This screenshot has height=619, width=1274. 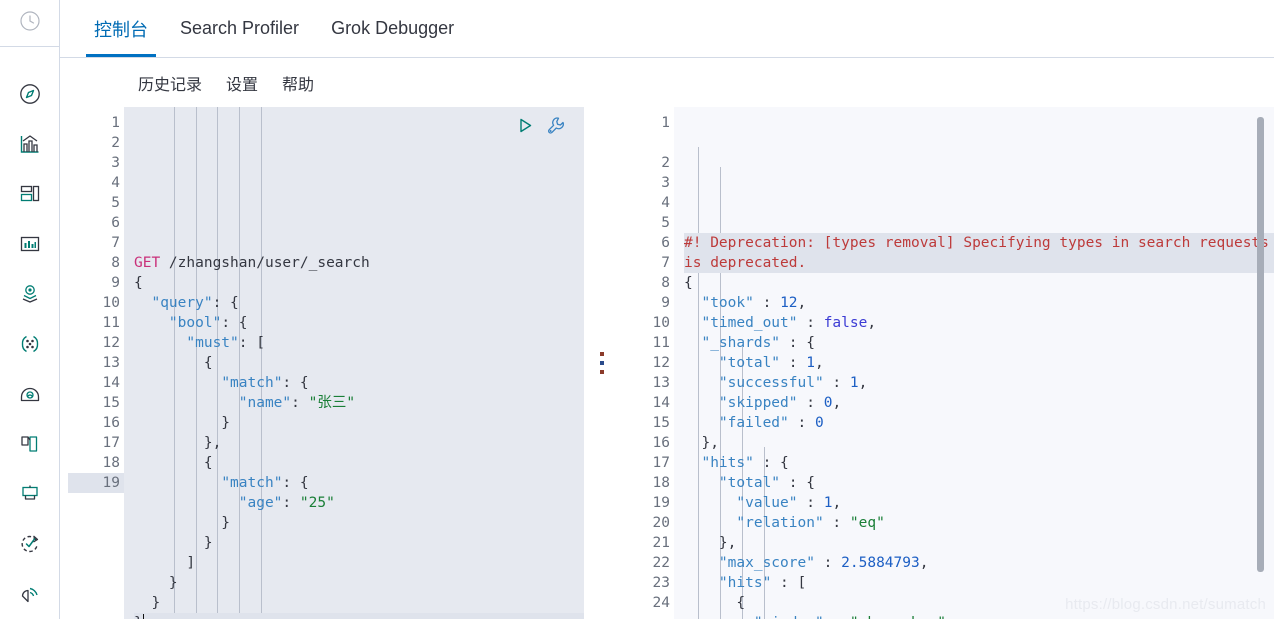 I want to click on sidebar-item-infrastructure, so click(x=30, y=394).